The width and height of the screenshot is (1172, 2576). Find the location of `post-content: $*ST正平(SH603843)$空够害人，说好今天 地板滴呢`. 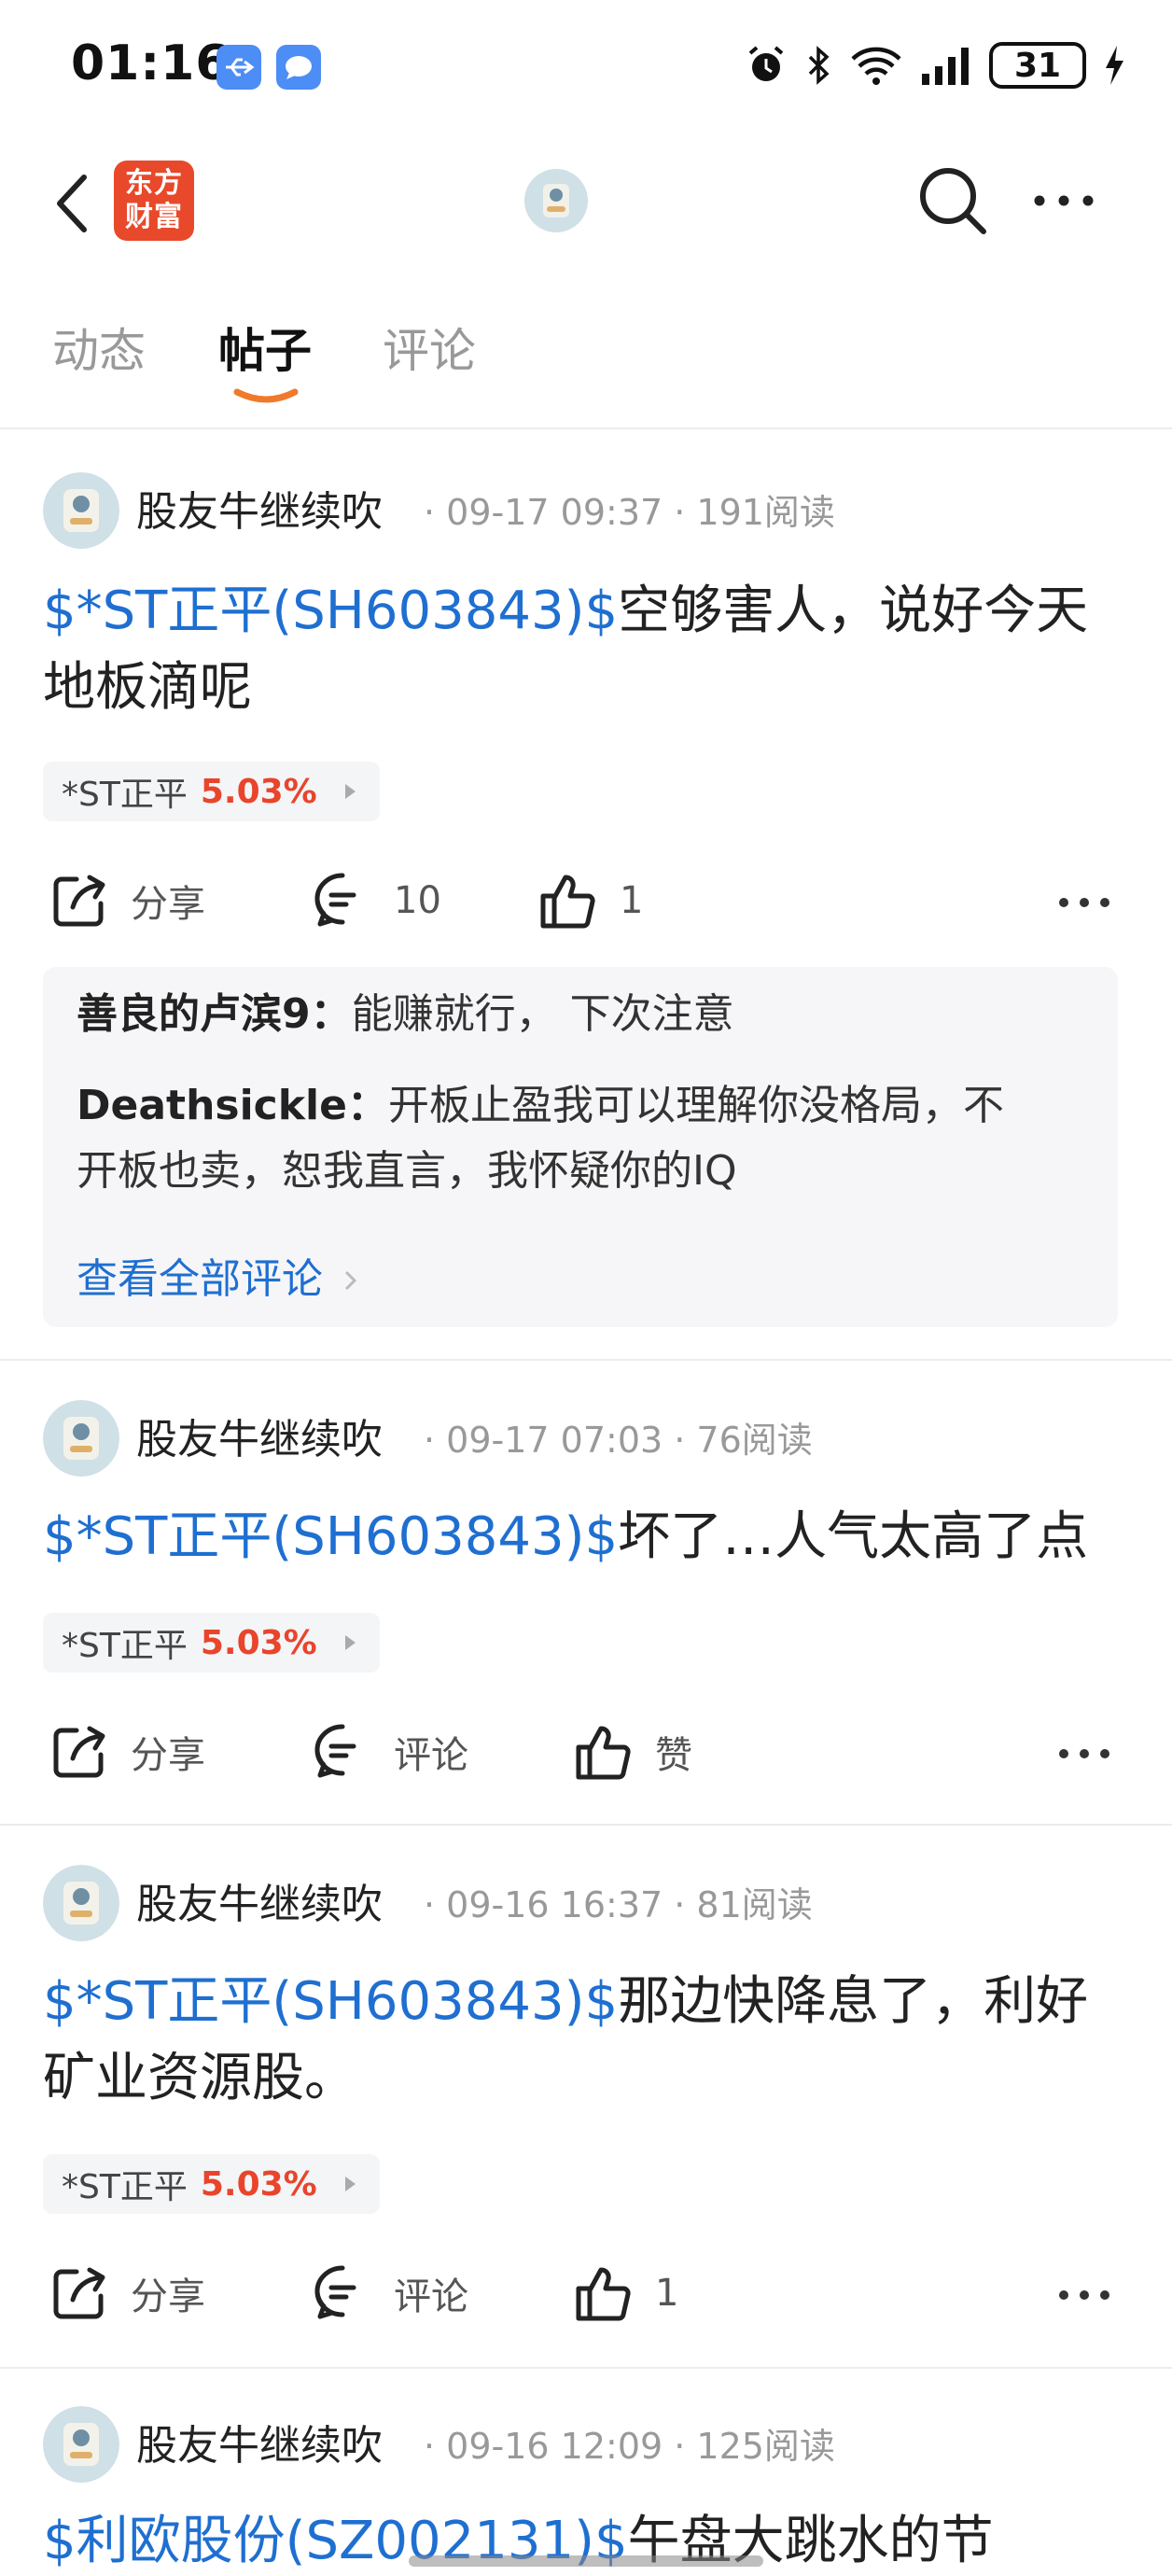

post-content: $*ST正平(SH603843)$空够害人，说好今天 地板滴呢 is located at coordinates (589, 649).